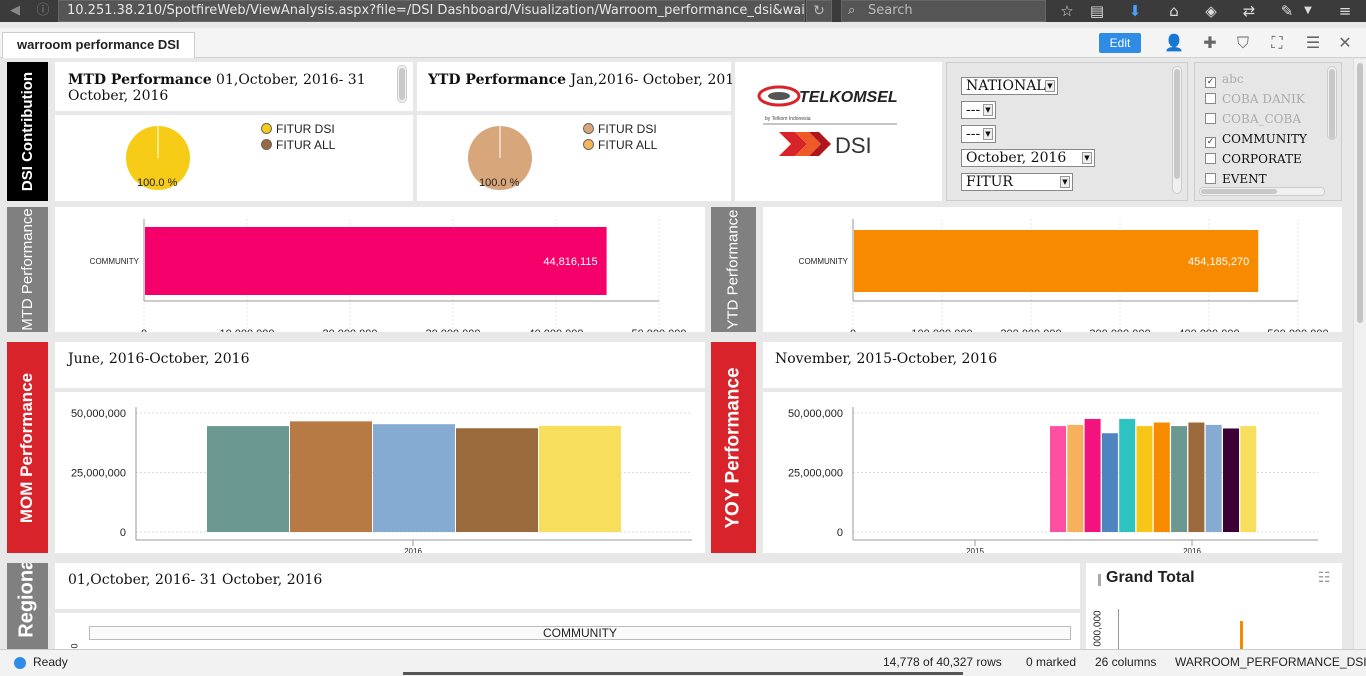  What do you see at coordinates (853, 330) in the screenshot?
I see `x-tick-label: 0` at bounding box center [853, 330].